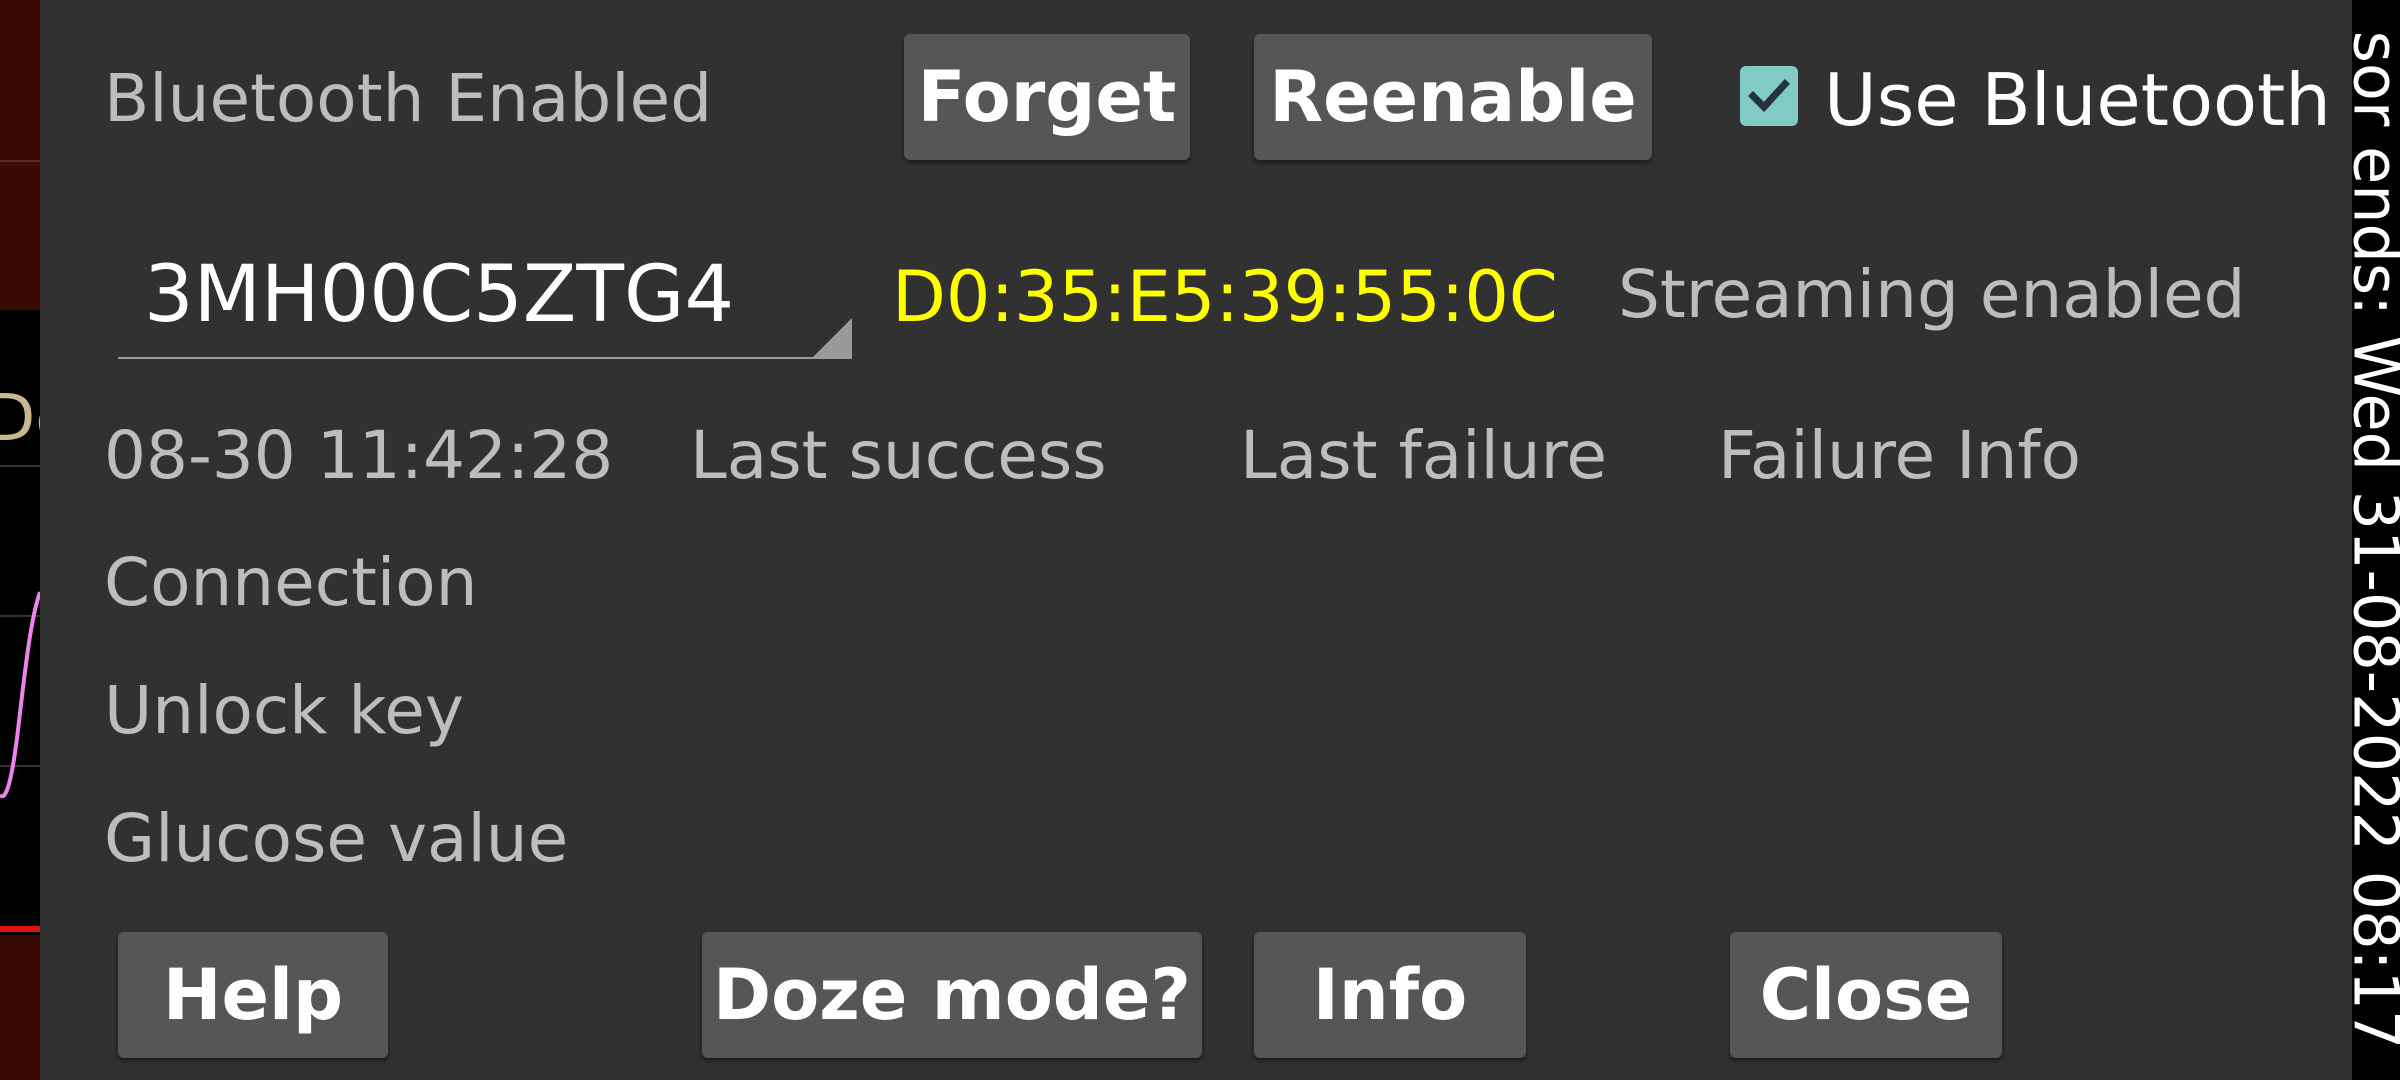 This screenshot has width=2400, height=1080. What do you see at coordinates (408, 98) in the screenshot?
I see `bluetooth-status-label: Bluetooth Enabled` at bounding box center [408, 98].